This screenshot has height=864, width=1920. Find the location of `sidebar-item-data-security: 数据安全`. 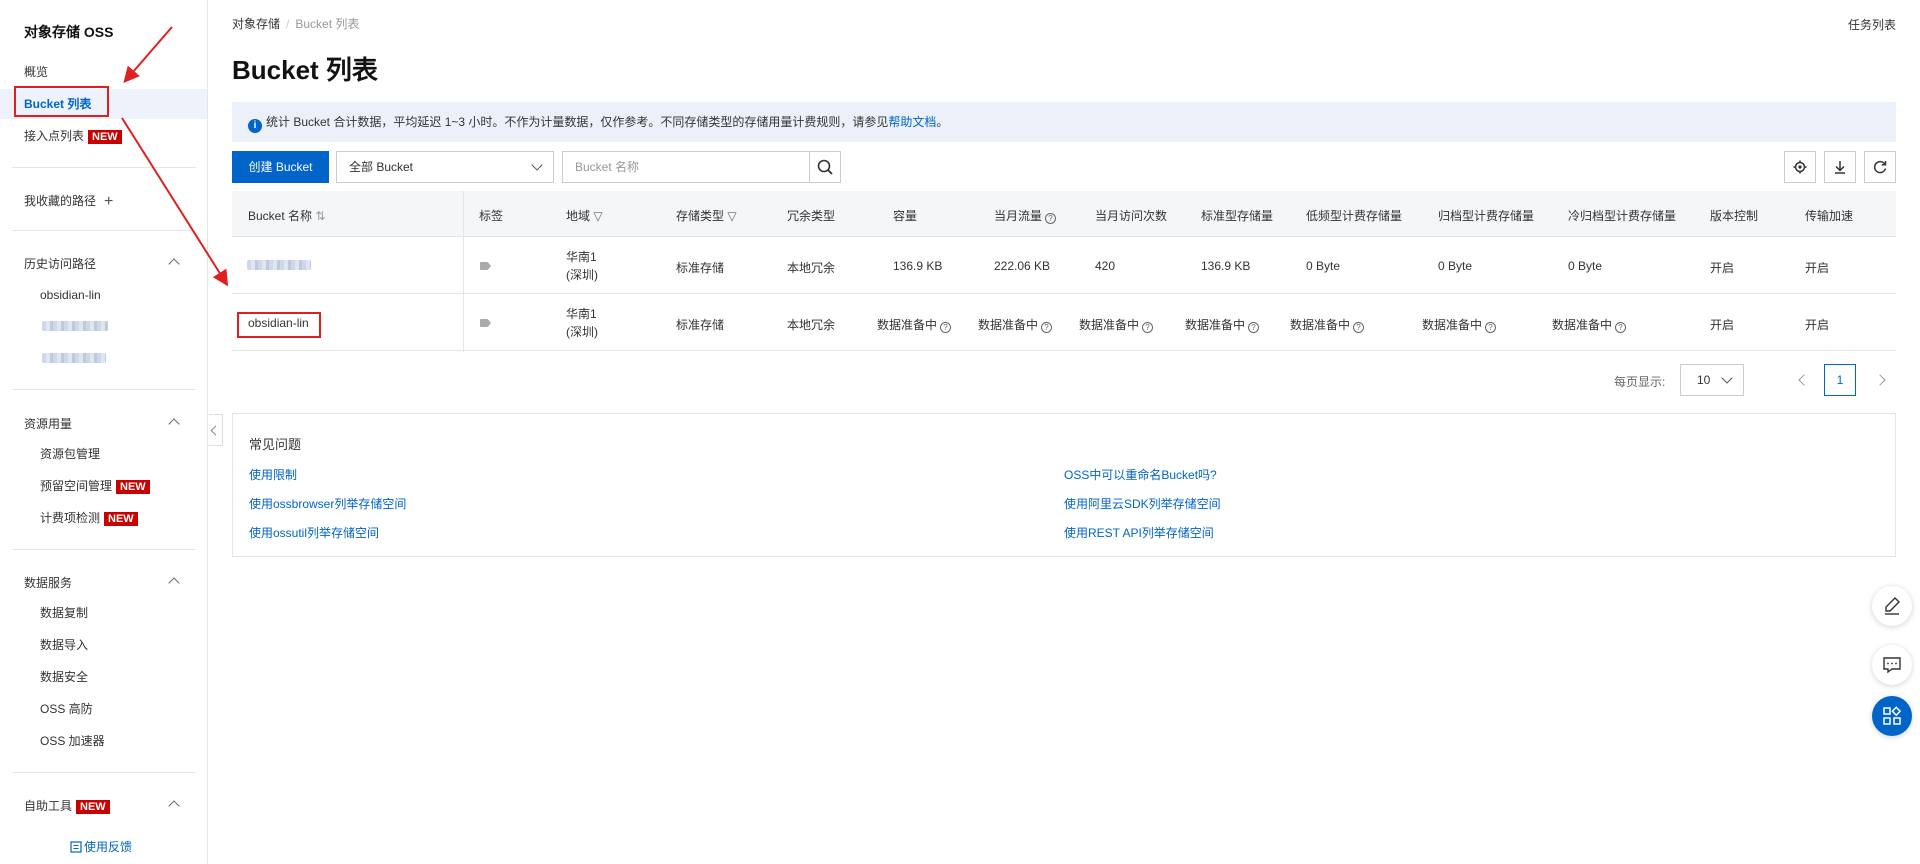

sidebar-item-data-security: 数据安全 is located at coordinates (64, 677).